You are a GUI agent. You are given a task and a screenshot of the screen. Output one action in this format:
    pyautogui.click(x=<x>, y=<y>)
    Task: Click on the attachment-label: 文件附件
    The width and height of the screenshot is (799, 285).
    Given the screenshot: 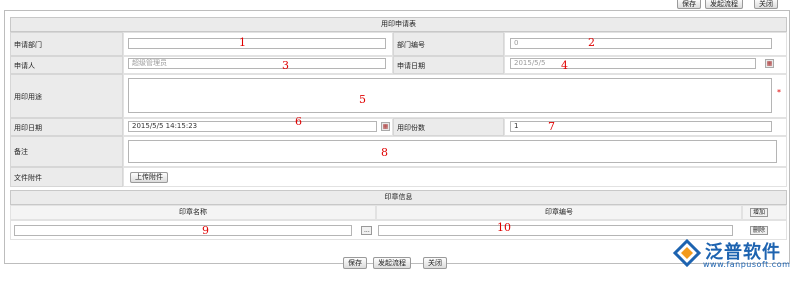 What is the action you would take?
    pyautogui.click(x=66, y=177)
    